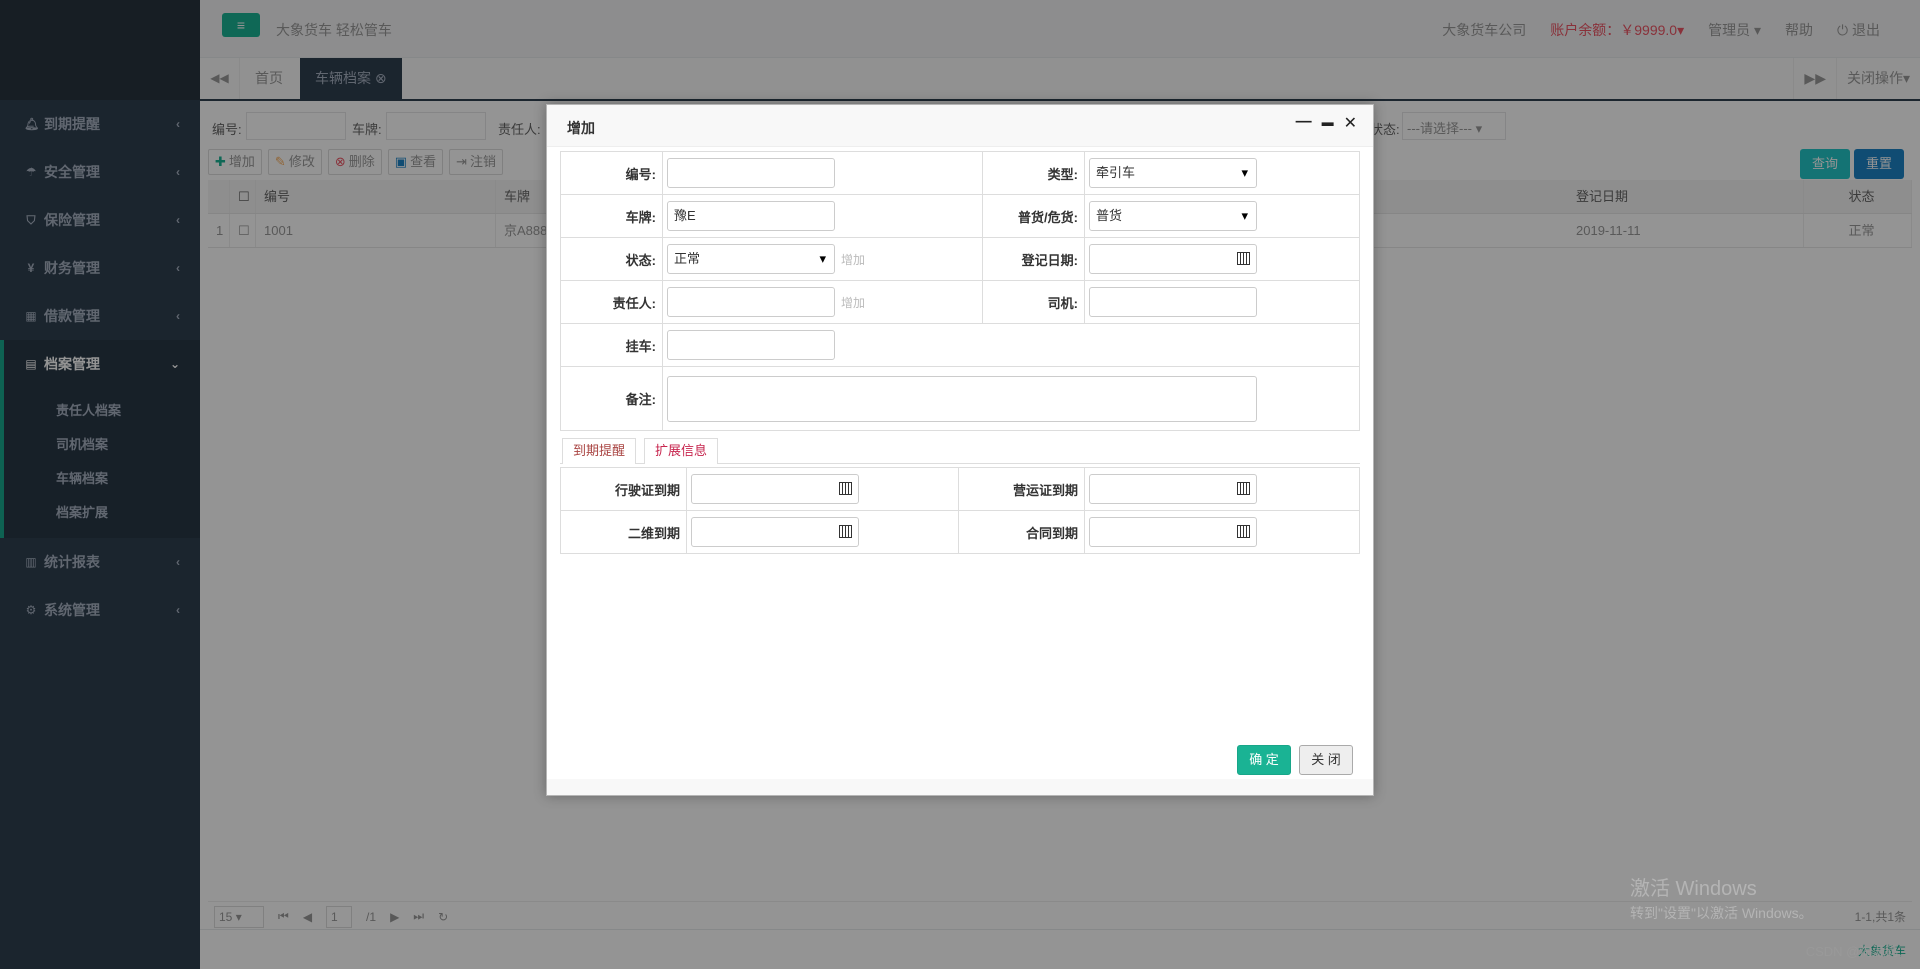 The width and height of the screenshot is (1920, 969). I want to click on cargo-select: 普货, so click(1173, 216).